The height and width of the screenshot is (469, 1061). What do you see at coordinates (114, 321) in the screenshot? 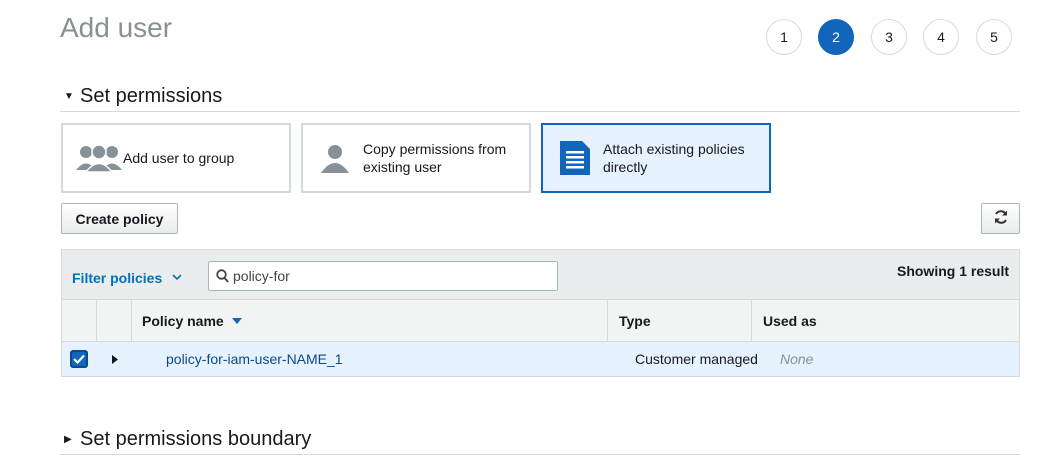
I see `expand-column-header` at bounding box center [114, 321].